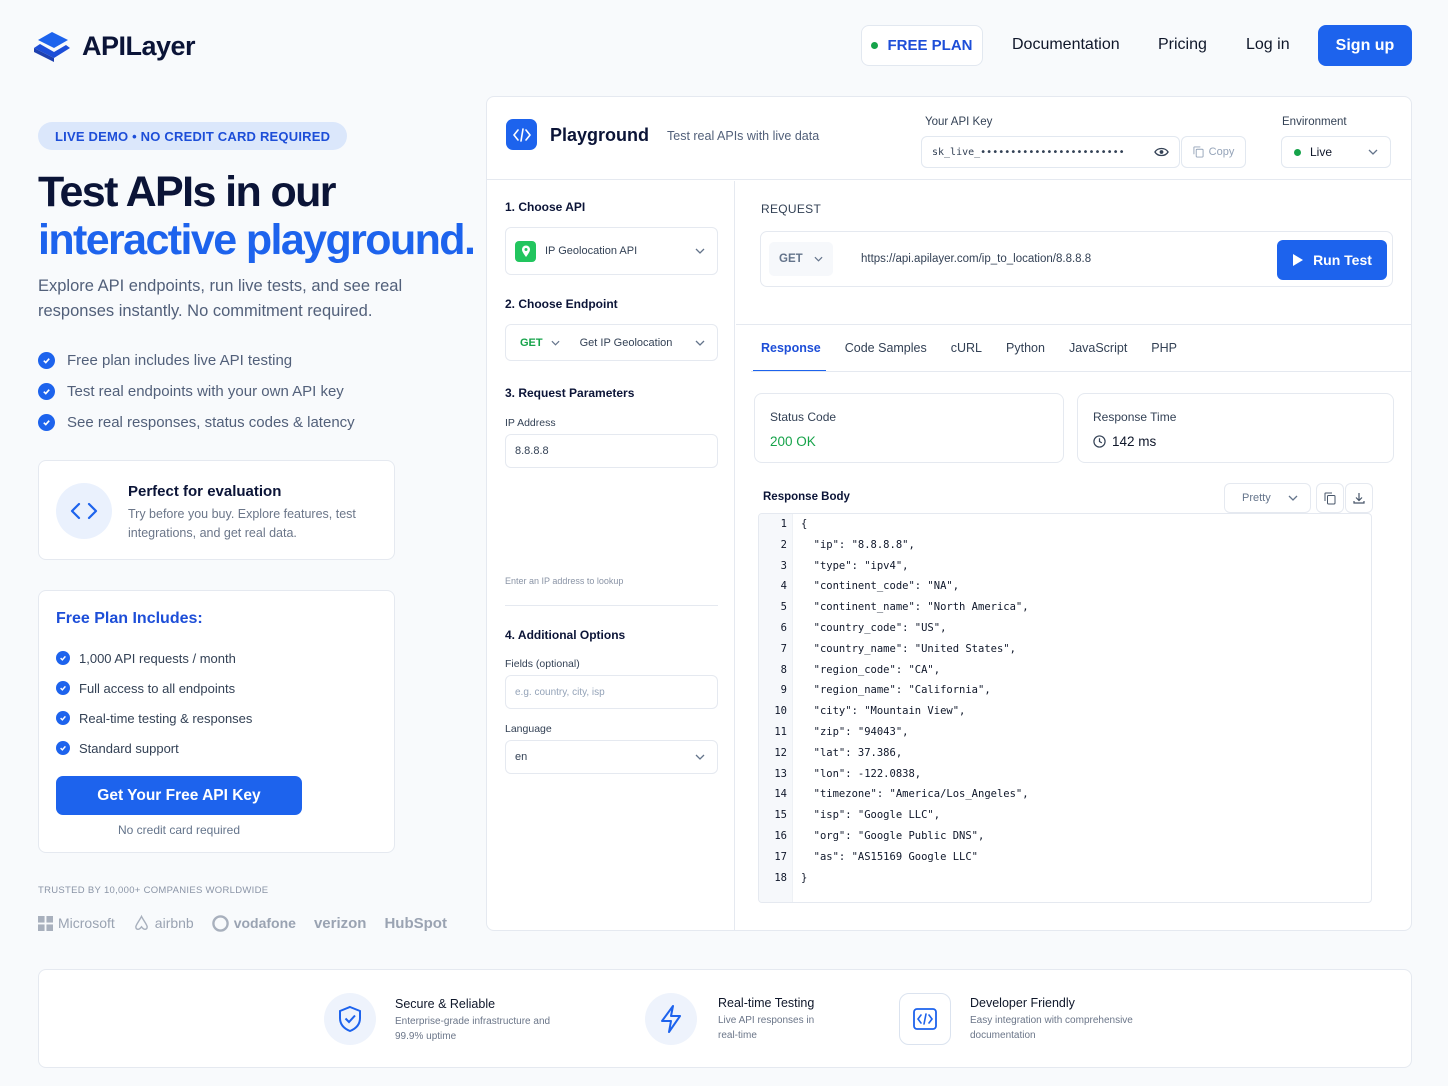  I want to click on language-label: Language, so click(528, 729).